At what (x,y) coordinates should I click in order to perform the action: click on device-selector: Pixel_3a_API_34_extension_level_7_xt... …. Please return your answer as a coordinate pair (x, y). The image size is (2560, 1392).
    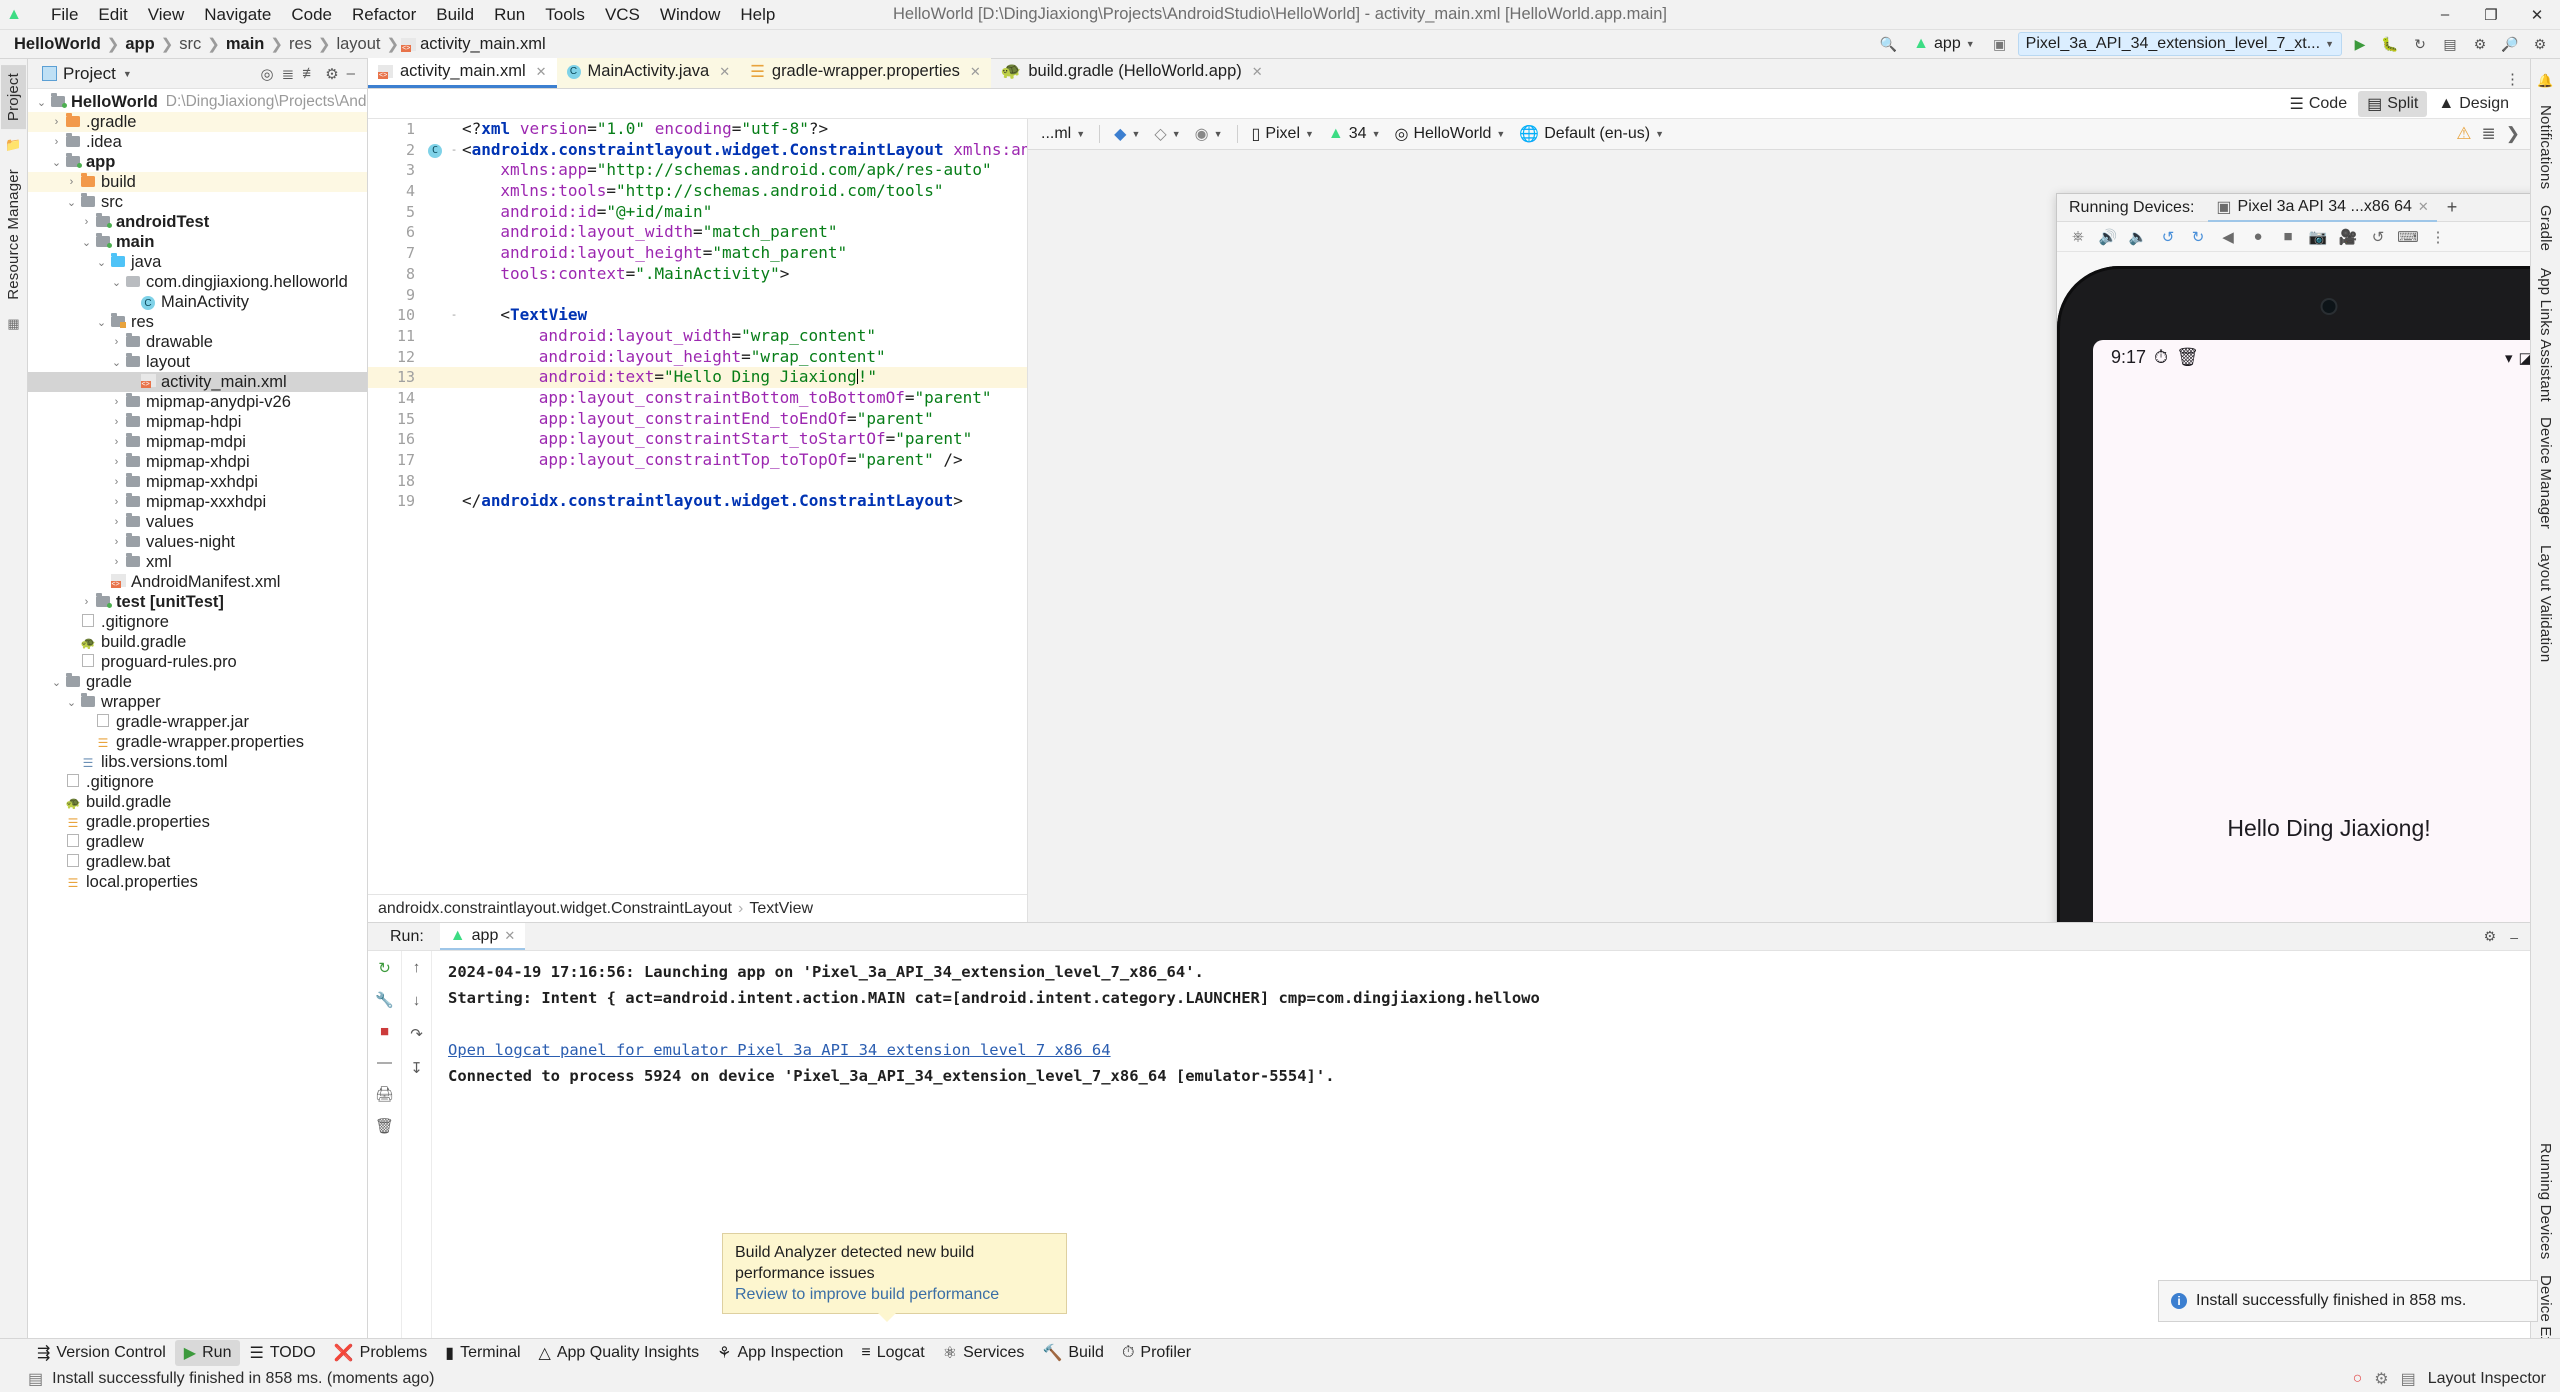
    Looking at the image, I should click on (2179, 44).